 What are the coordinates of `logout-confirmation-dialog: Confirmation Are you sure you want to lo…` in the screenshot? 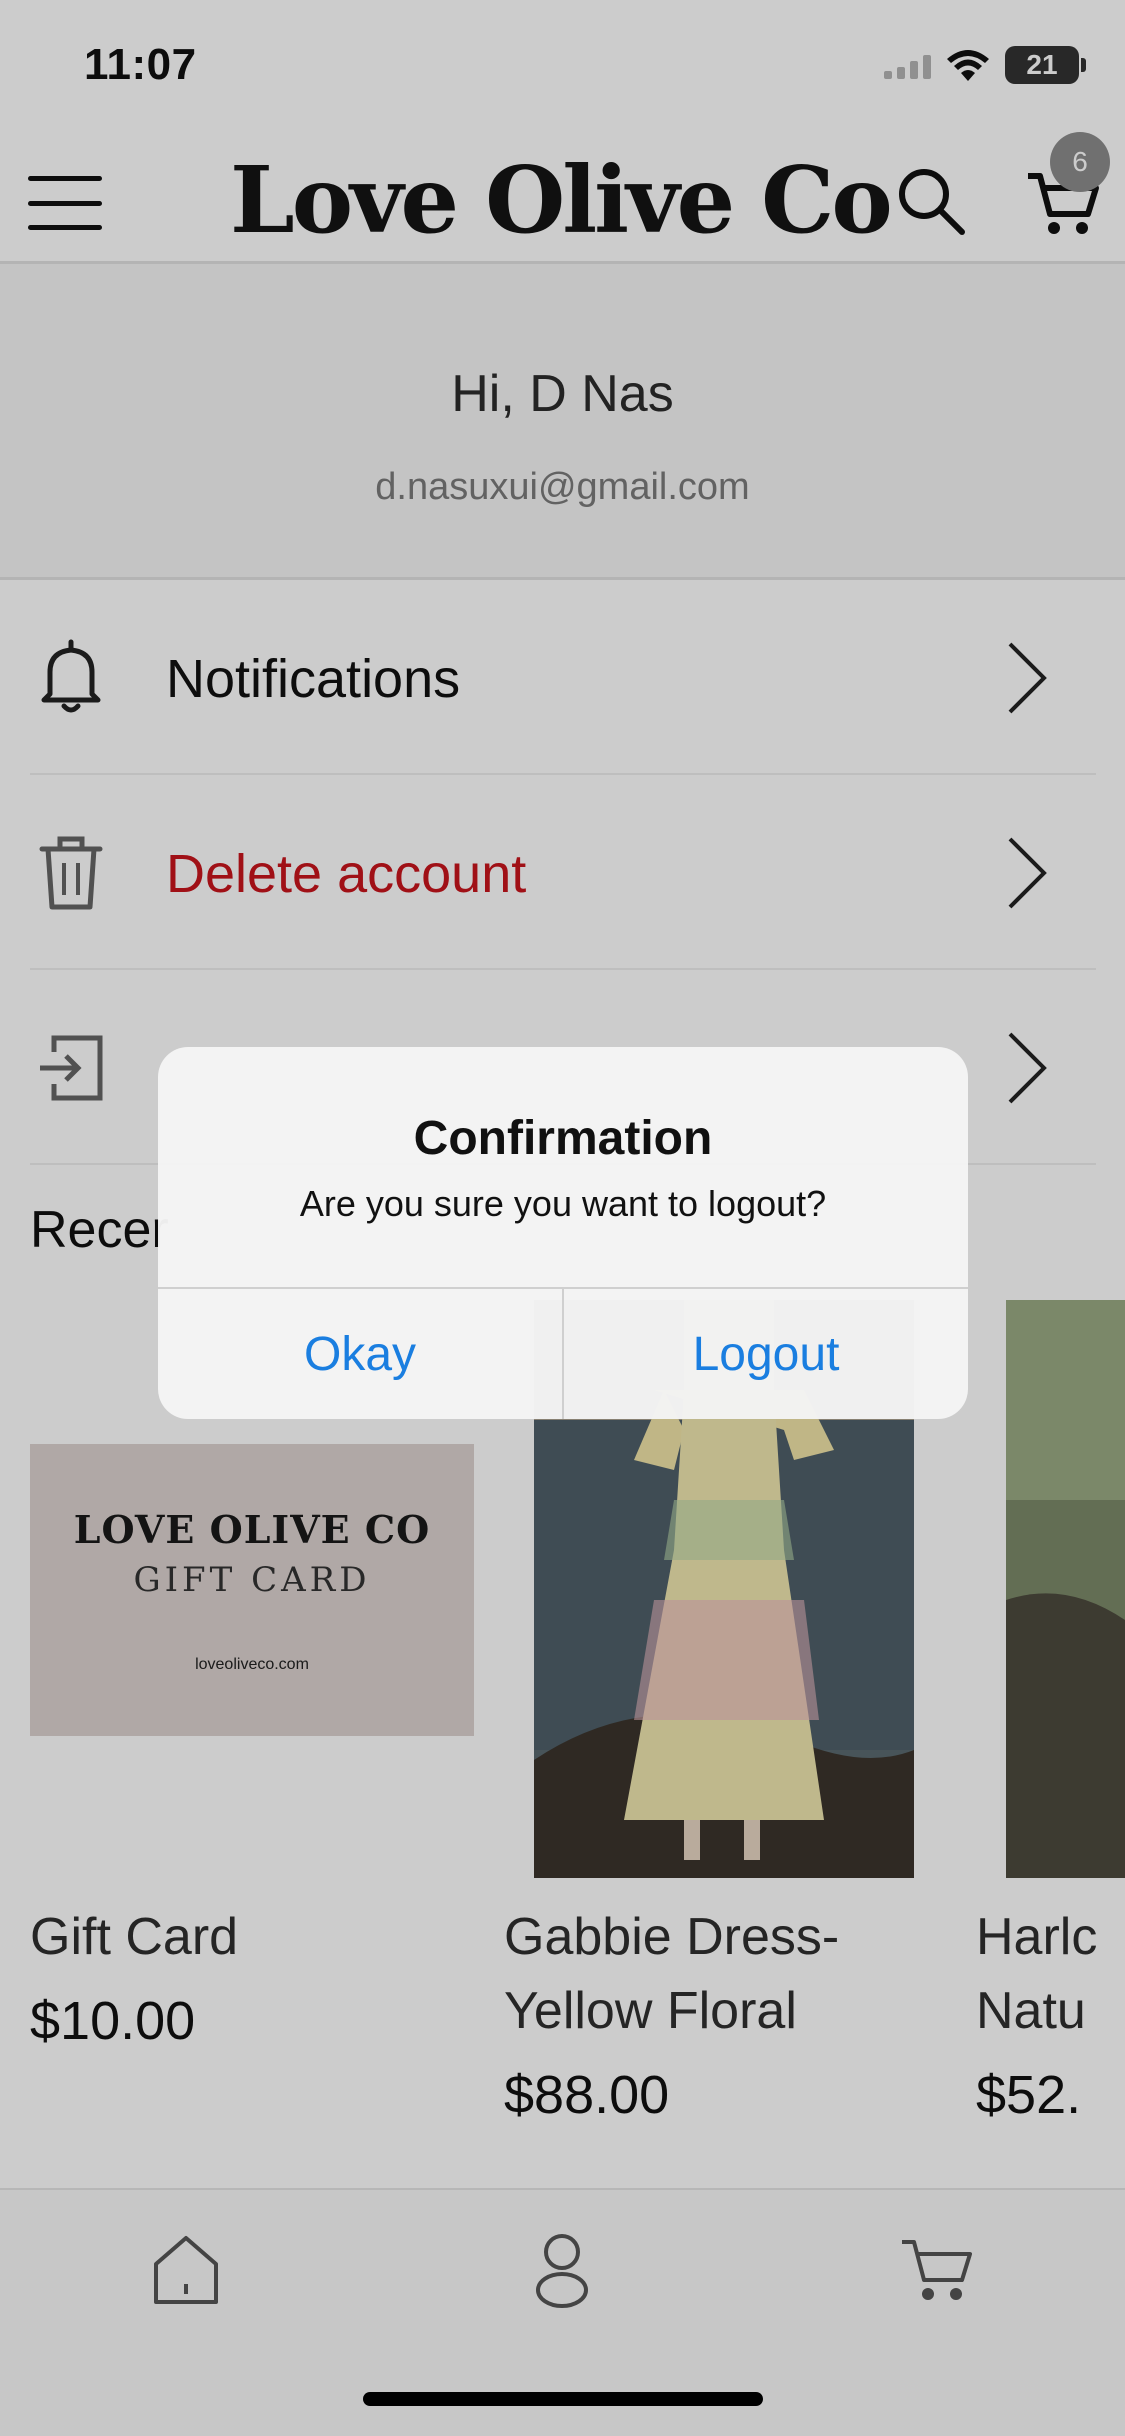 It's located at (563, 1233).